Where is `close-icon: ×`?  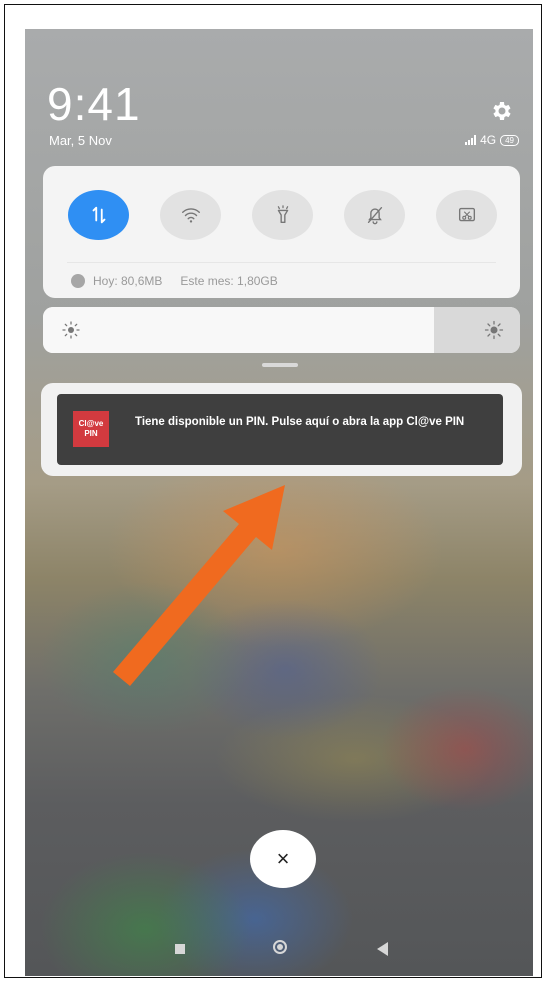 close-icon: × is located at coordinates (283, 858).